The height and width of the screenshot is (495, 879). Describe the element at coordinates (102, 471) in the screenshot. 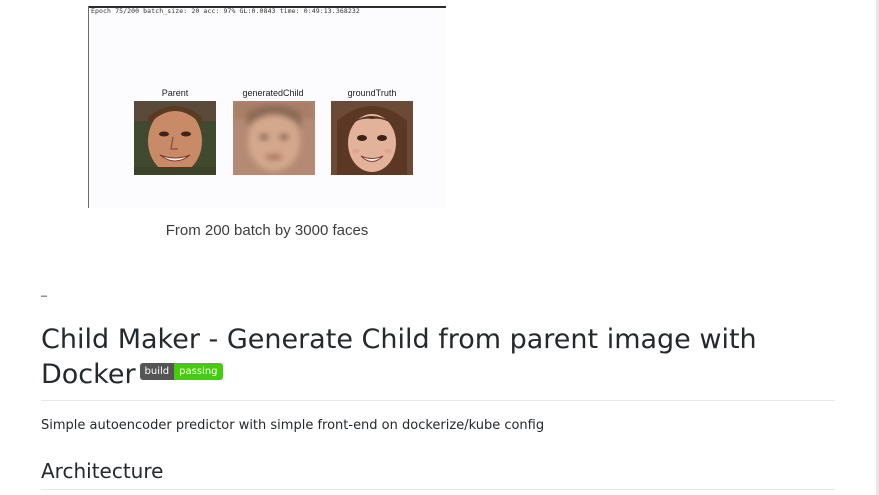

I see `section-heading-architecture: Architecture` at that location.